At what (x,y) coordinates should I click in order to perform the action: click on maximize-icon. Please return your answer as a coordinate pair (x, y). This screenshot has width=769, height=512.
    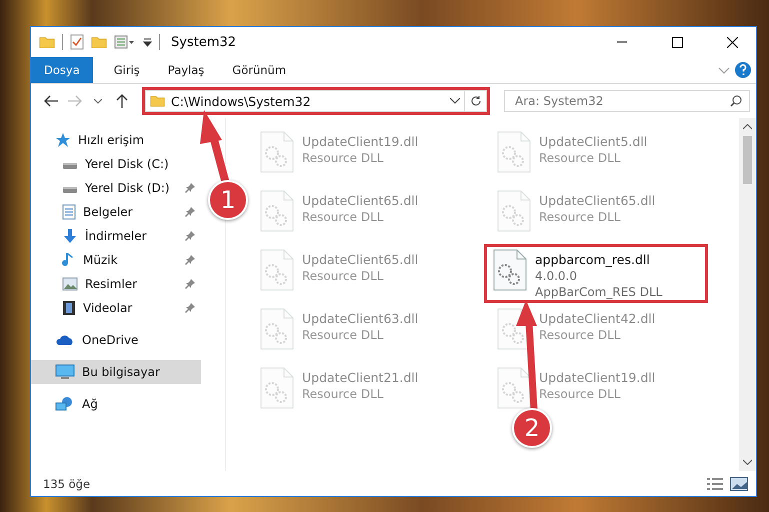
    Looking at the image, I should click on (677, 42).